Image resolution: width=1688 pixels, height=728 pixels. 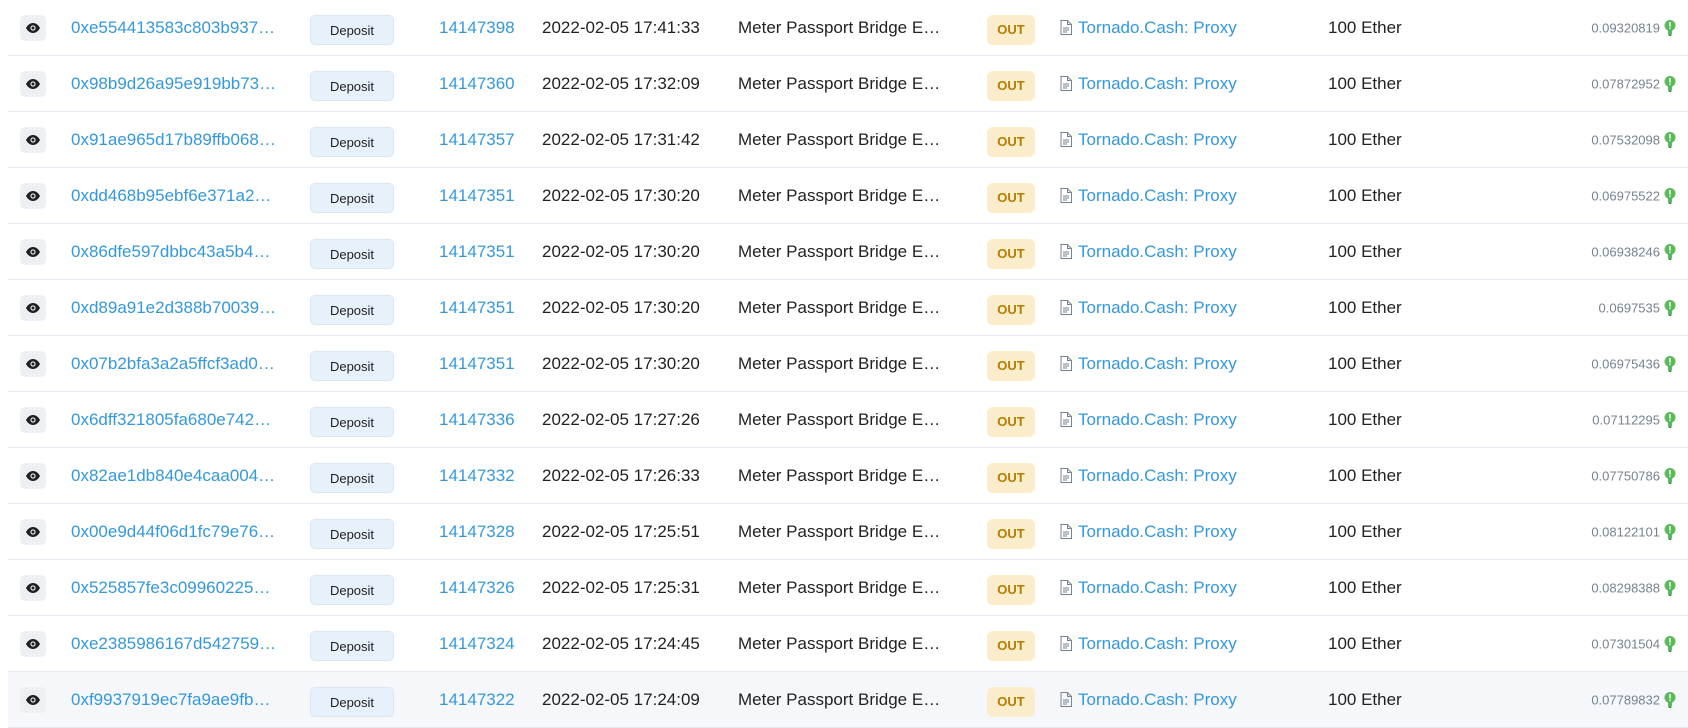 What do you see at coordinates (1633, 195) in the screenshot?
I see `txn-fee: 0.06975522` at bounding box center [1633, 195].